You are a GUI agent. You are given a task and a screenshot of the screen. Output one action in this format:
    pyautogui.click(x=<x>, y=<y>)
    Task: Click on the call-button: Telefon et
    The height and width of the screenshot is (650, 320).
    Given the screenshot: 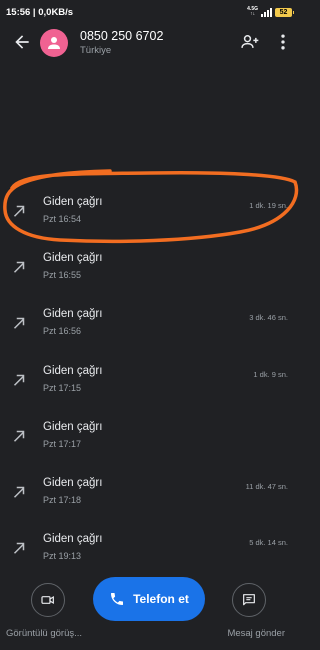 What is the action you would take?
    pyautogui.click(x=149, y=599)
    